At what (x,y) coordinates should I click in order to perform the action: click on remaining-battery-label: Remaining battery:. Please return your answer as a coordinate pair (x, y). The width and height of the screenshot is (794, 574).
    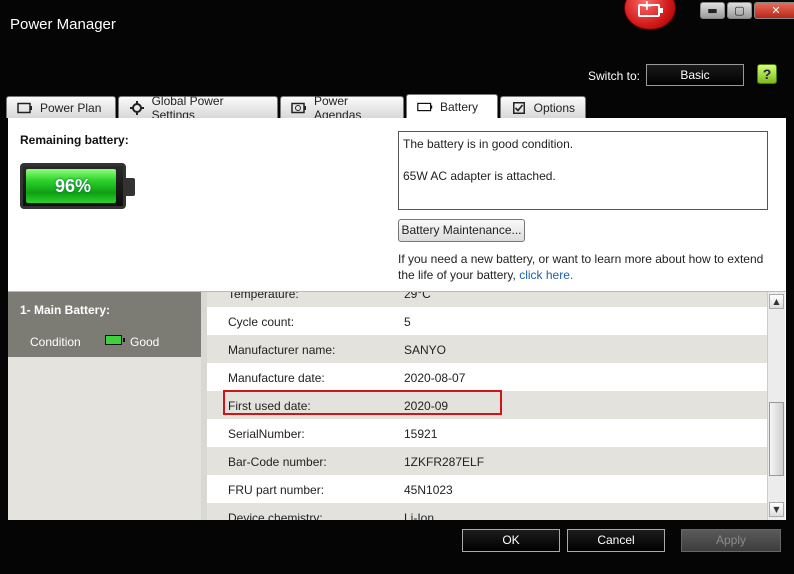
    Looking at the image, I should click on (74, 140).